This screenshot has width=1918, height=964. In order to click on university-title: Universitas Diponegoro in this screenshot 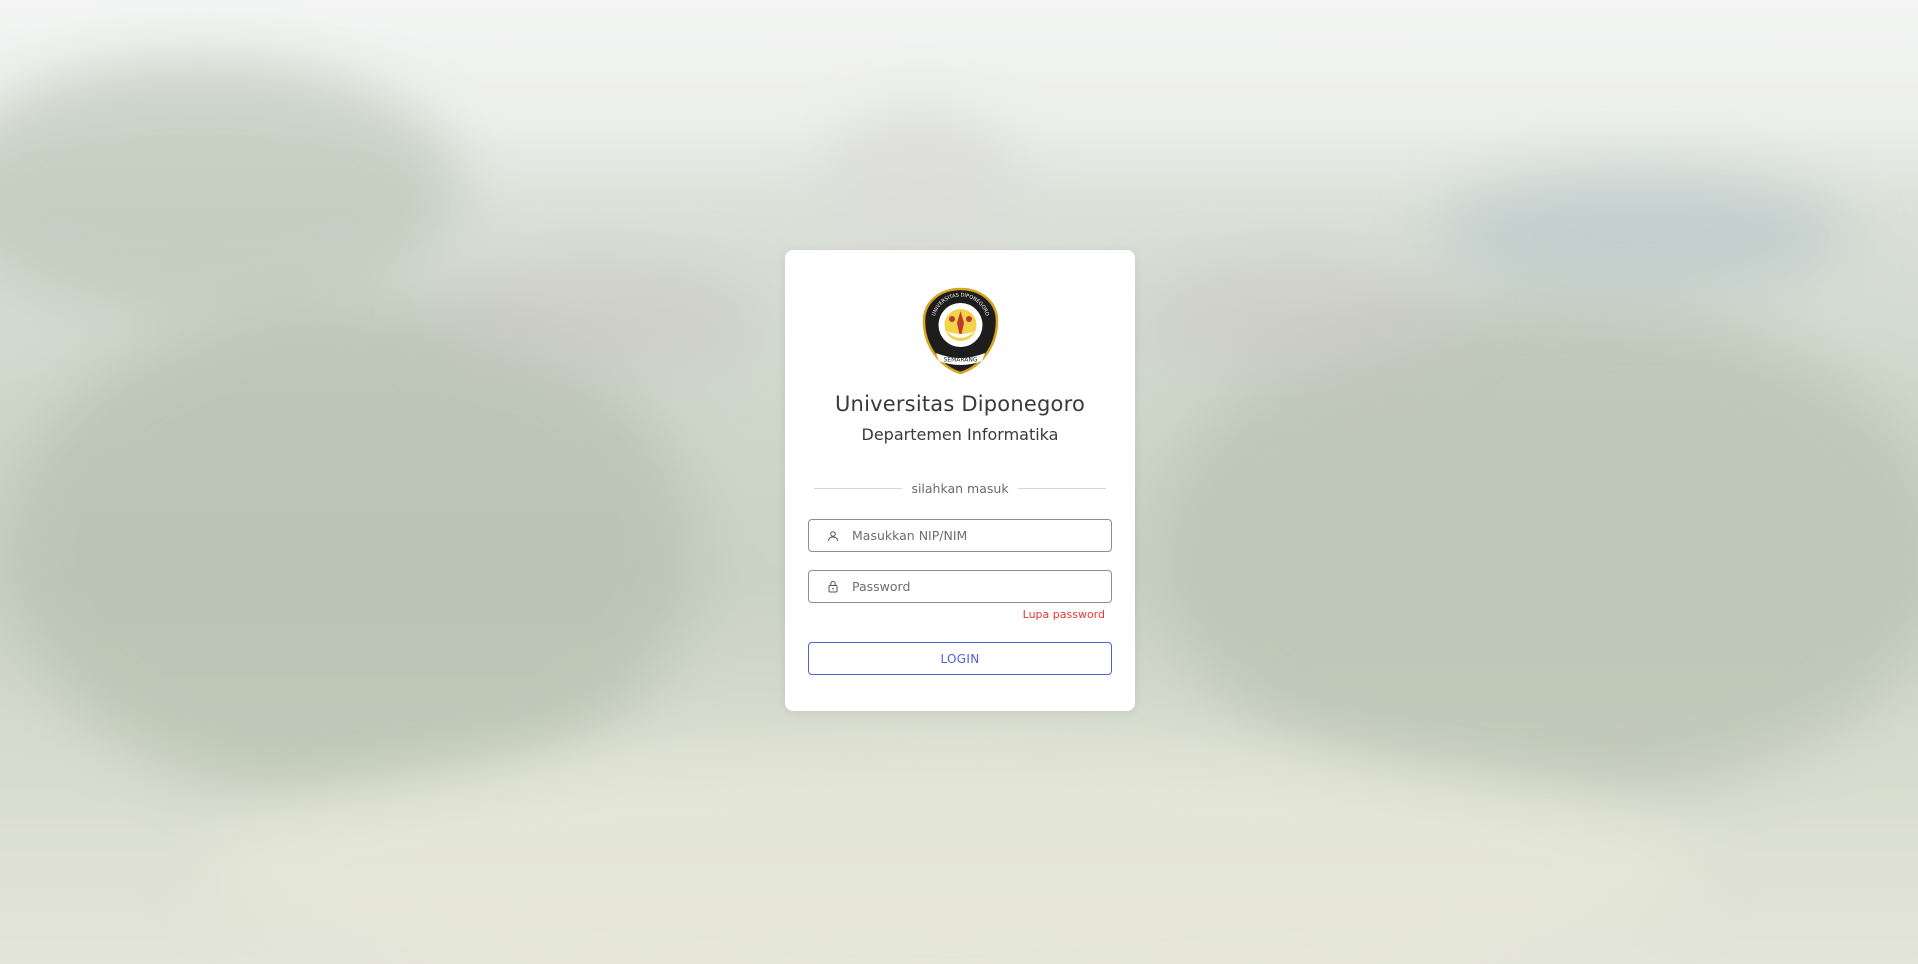, I will do `click(959, 404)`.